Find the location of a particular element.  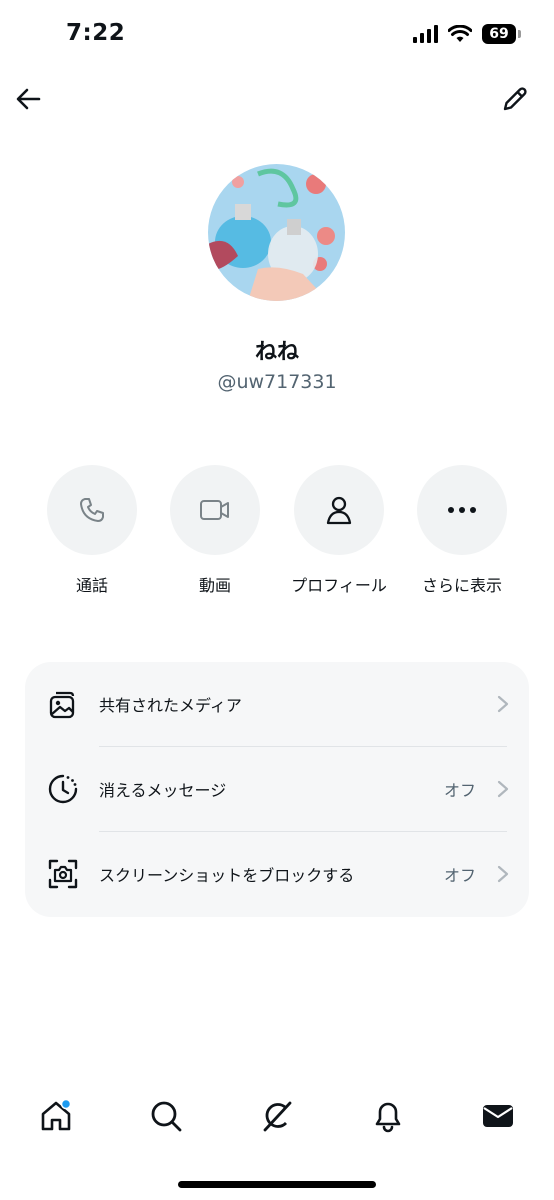

battery-indicator: 69 is located at coordinates (501, 34).